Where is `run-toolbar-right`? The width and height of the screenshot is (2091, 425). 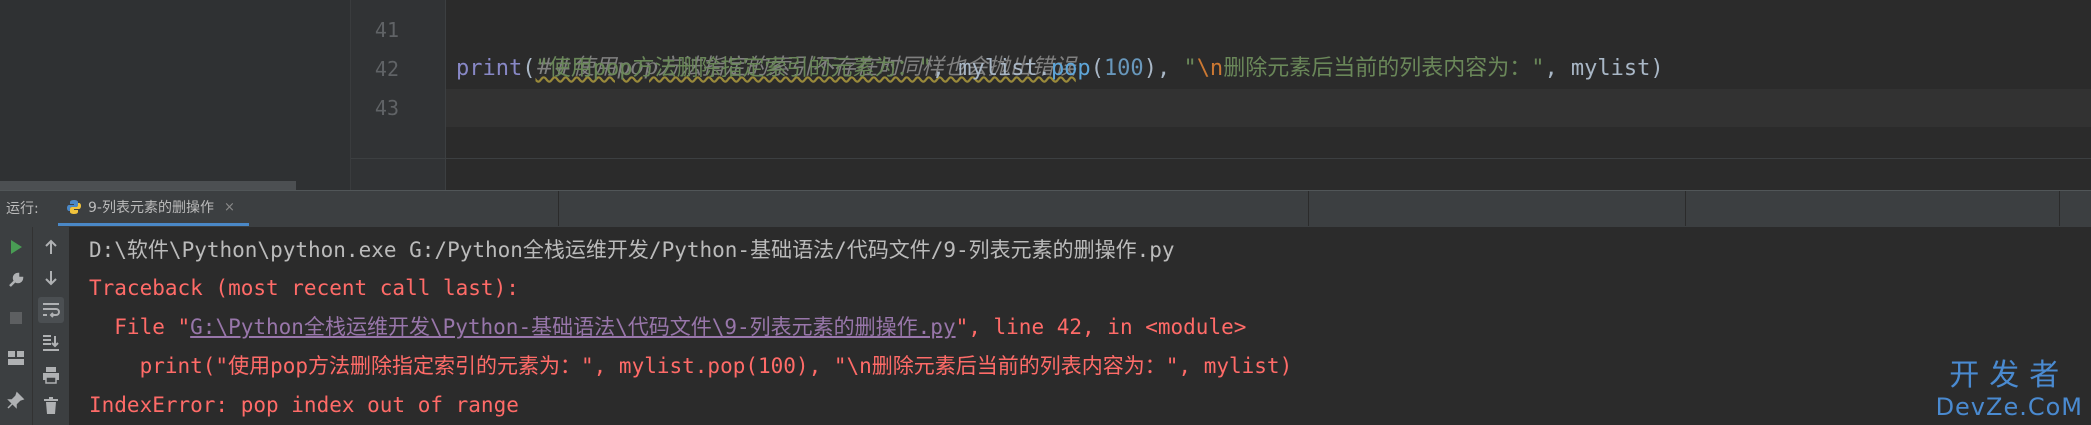
run-toolbar-right is located at coordinates (51, 326).